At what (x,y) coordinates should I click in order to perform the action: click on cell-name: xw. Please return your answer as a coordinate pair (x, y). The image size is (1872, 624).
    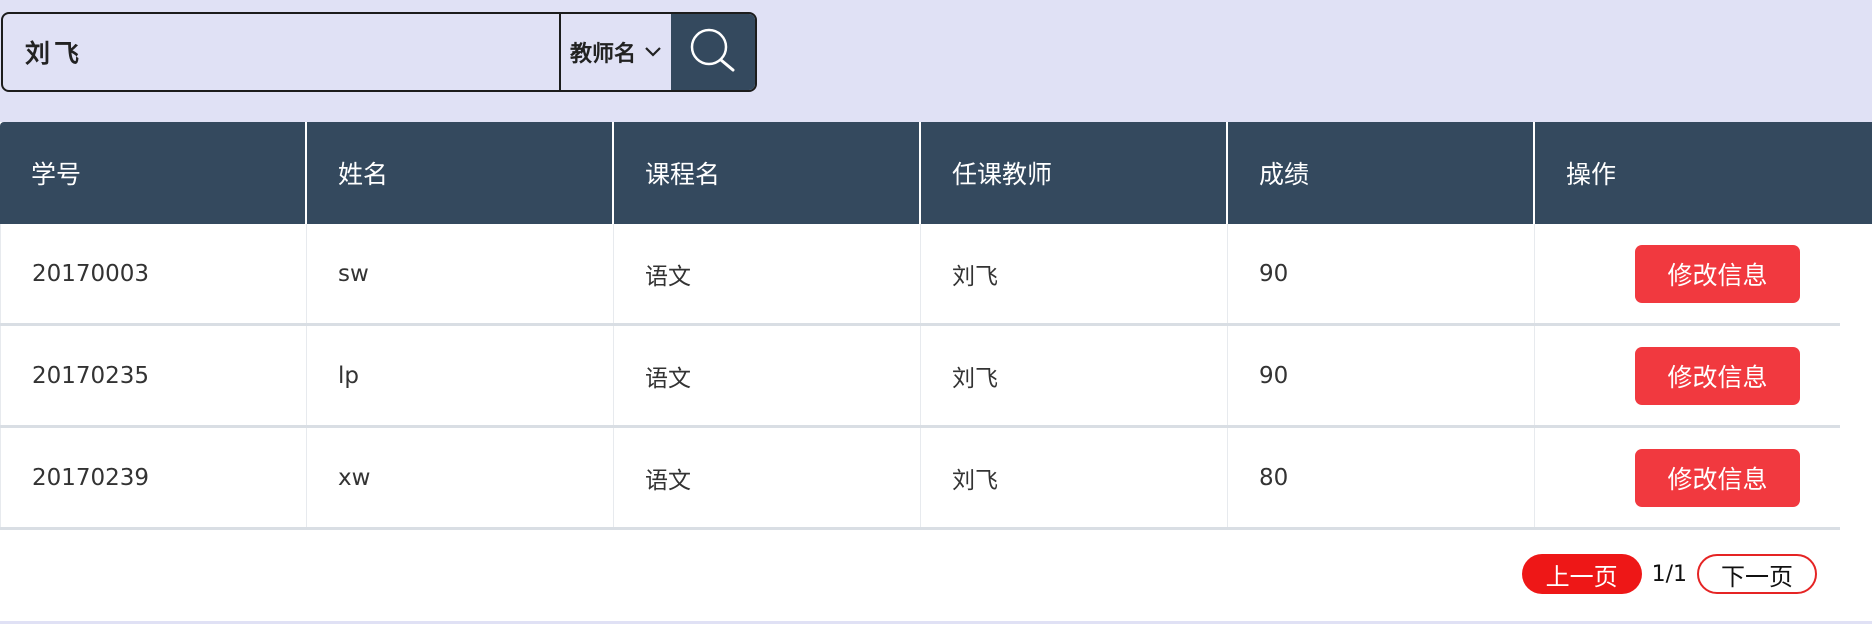
    Looking at the image, I should click on (460, 477).